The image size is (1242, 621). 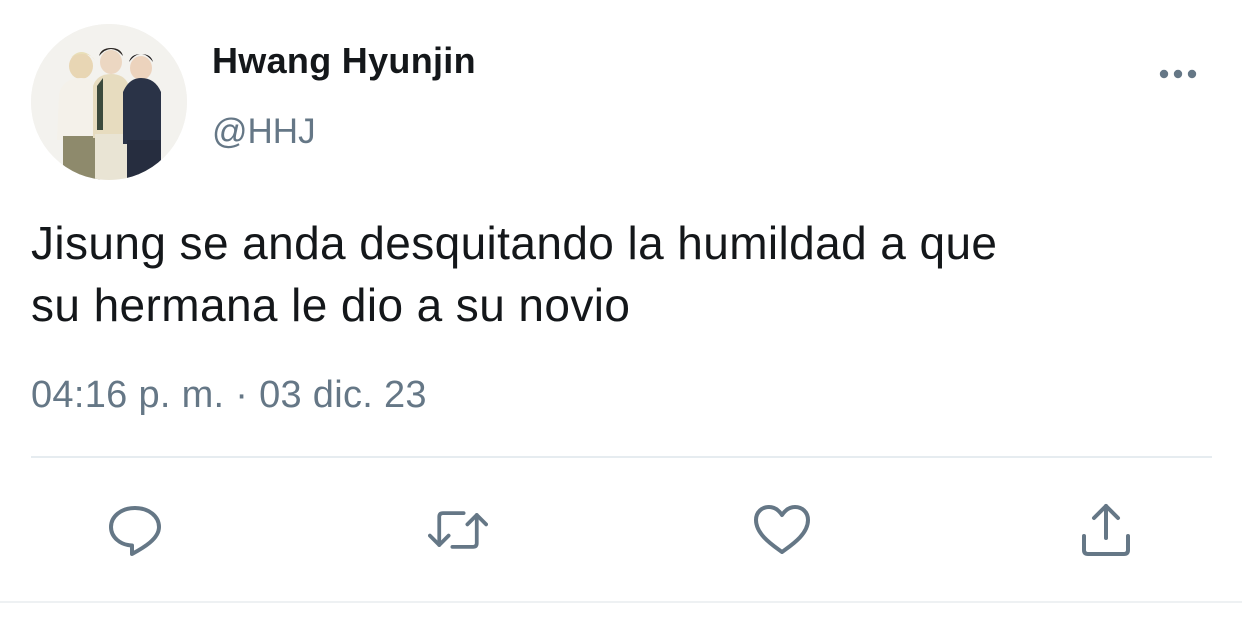 I want to click on reply-button, so click(x=135, y=530).